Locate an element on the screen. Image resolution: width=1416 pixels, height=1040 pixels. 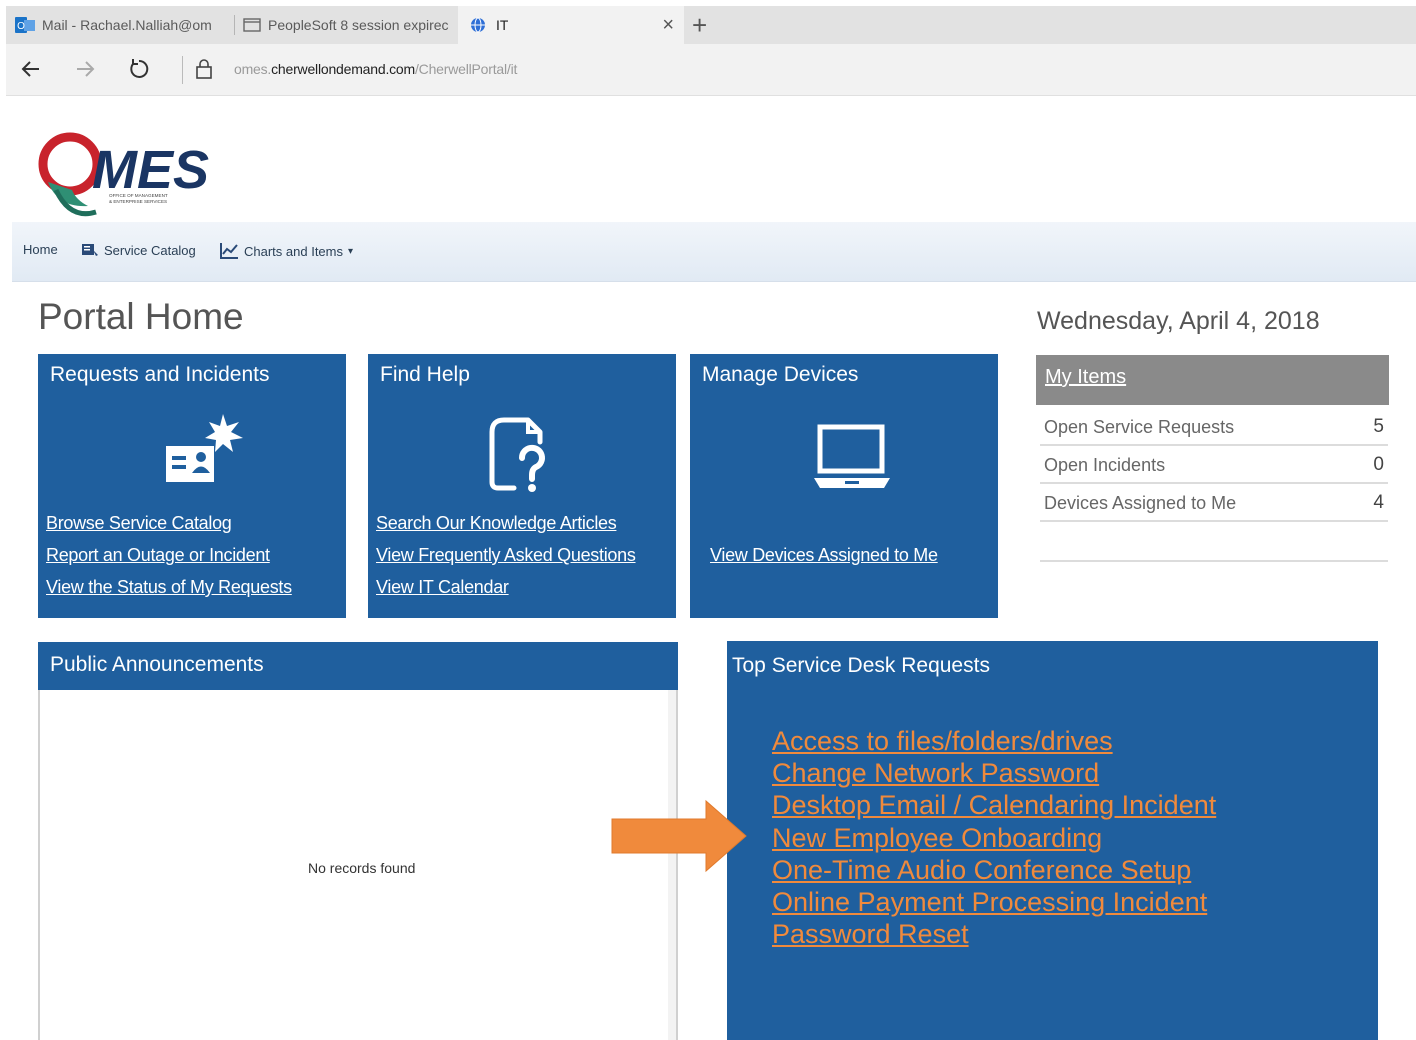
link-view-devices-assigned: View Devices Assigned to Me is located at coordinates (824, 555).